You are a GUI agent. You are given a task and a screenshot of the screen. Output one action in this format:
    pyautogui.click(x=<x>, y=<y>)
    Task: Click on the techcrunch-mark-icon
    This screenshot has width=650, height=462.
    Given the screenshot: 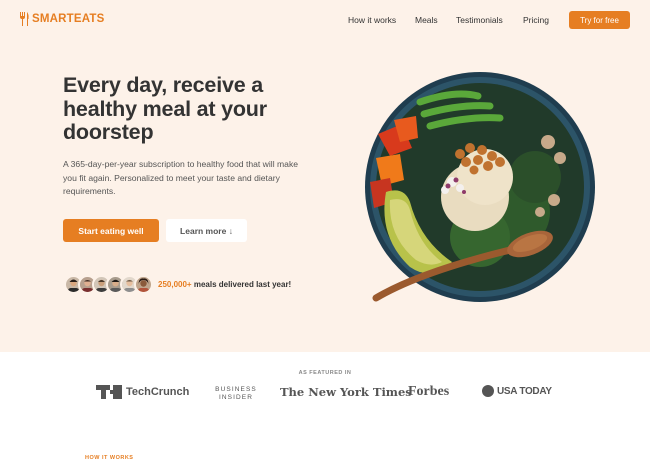 What is the action you would take?
    pyautogui.click(x=109, y=392)
    